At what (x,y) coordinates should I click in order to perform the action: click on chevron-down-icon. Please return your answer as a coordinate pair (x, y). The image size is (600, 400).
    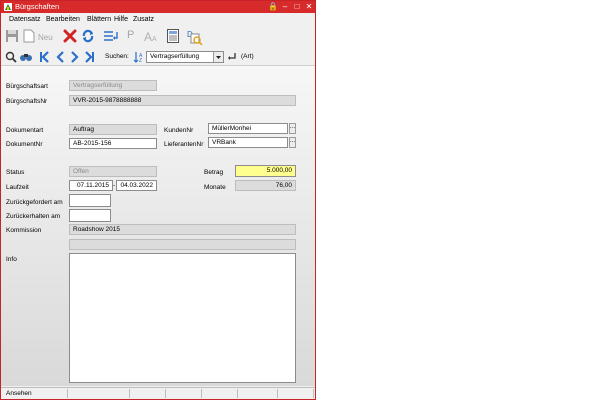
    Looking at the image, I should click on (218, 57).